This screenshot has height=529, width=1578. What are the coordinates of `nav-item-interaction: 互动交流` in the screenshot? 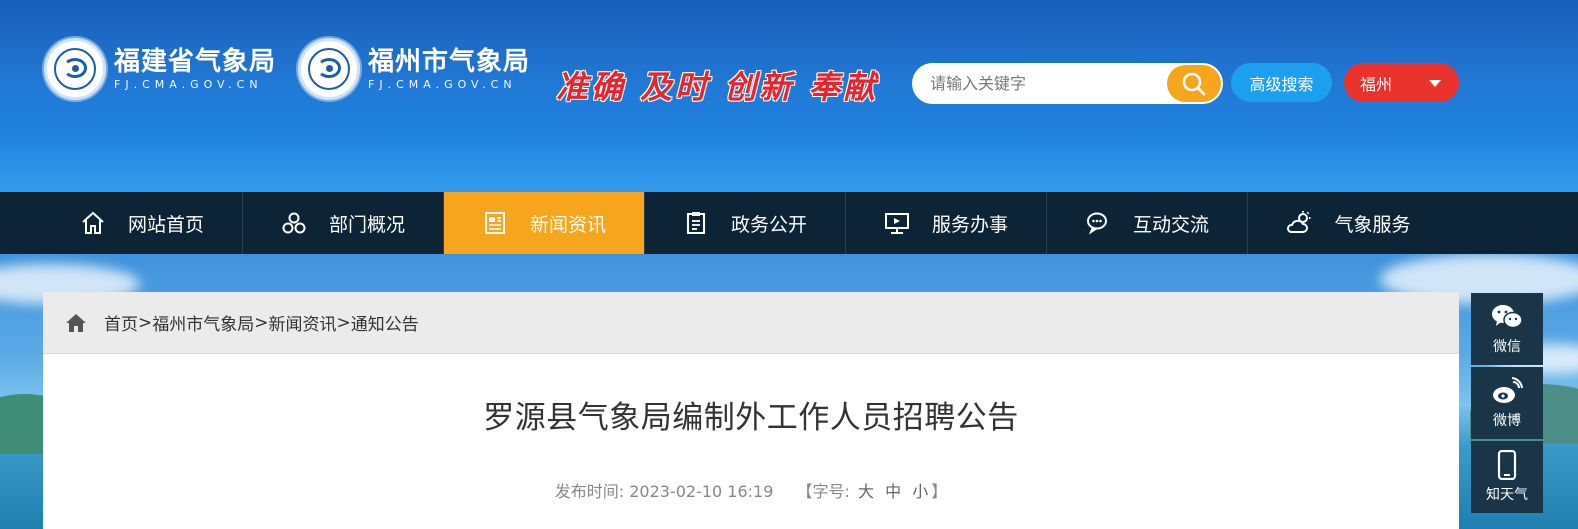 It's located at (1147, 223).